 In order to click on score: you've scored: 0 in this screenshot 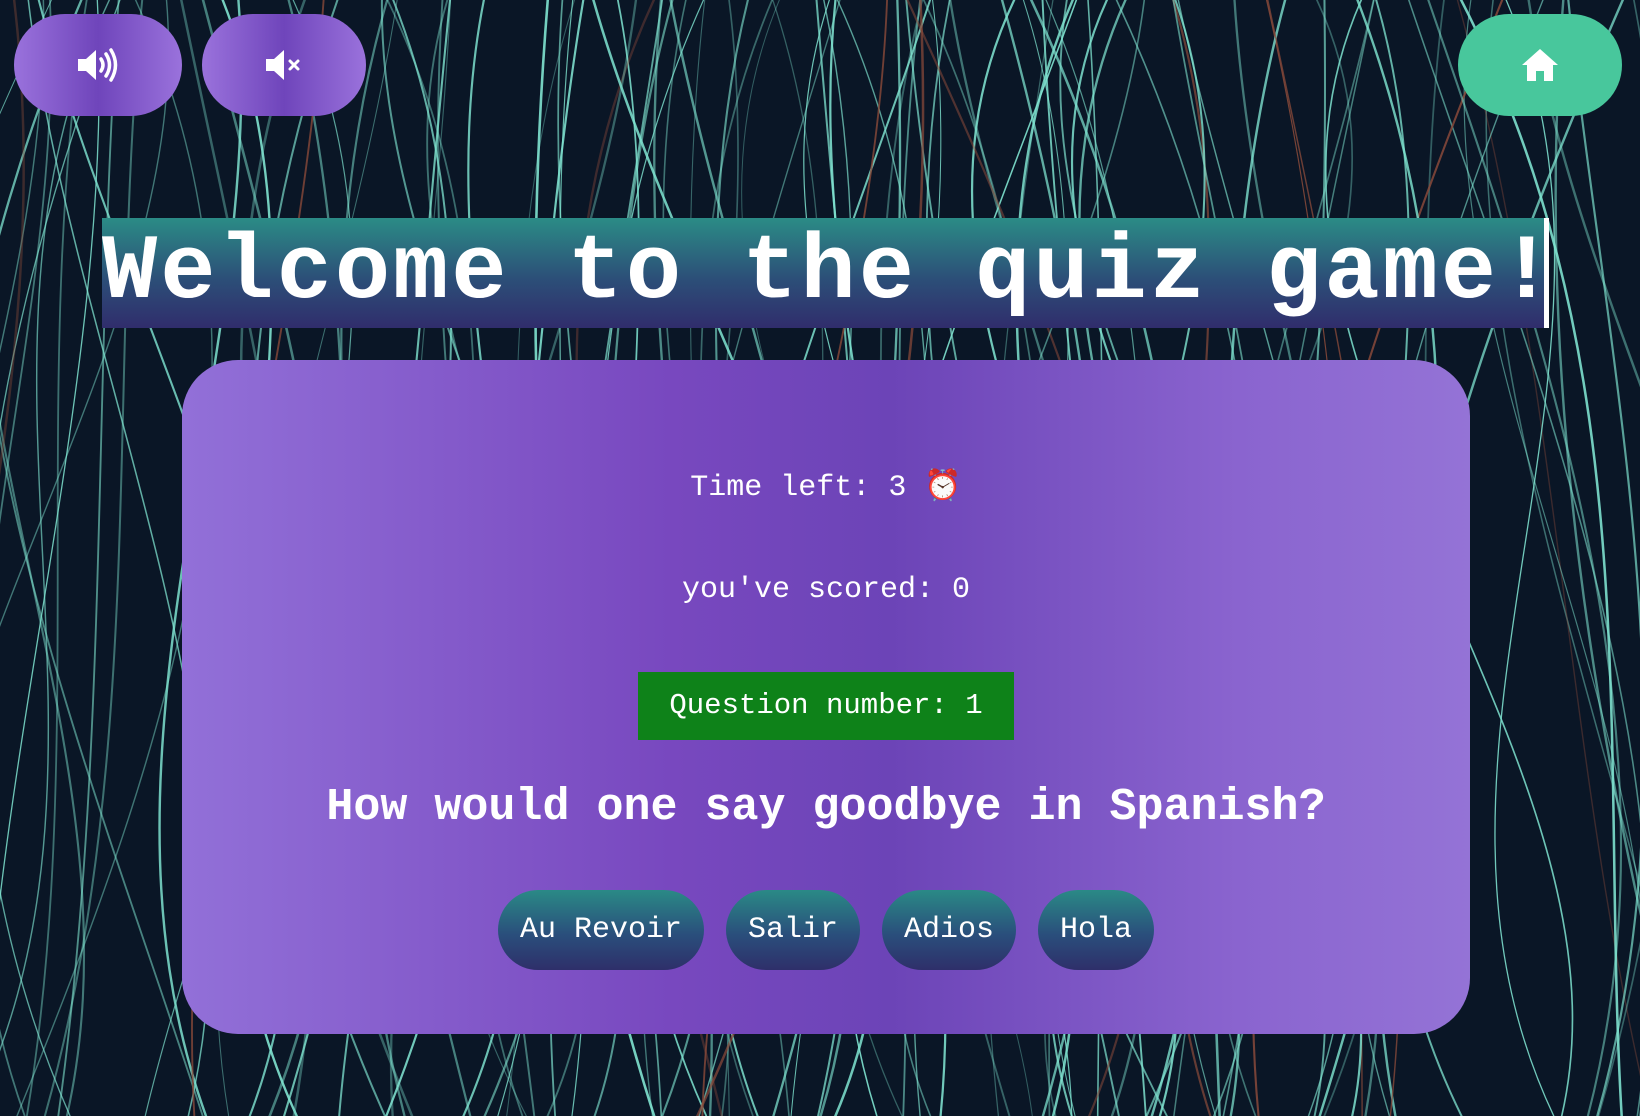, I will do `click(826, 590)`.